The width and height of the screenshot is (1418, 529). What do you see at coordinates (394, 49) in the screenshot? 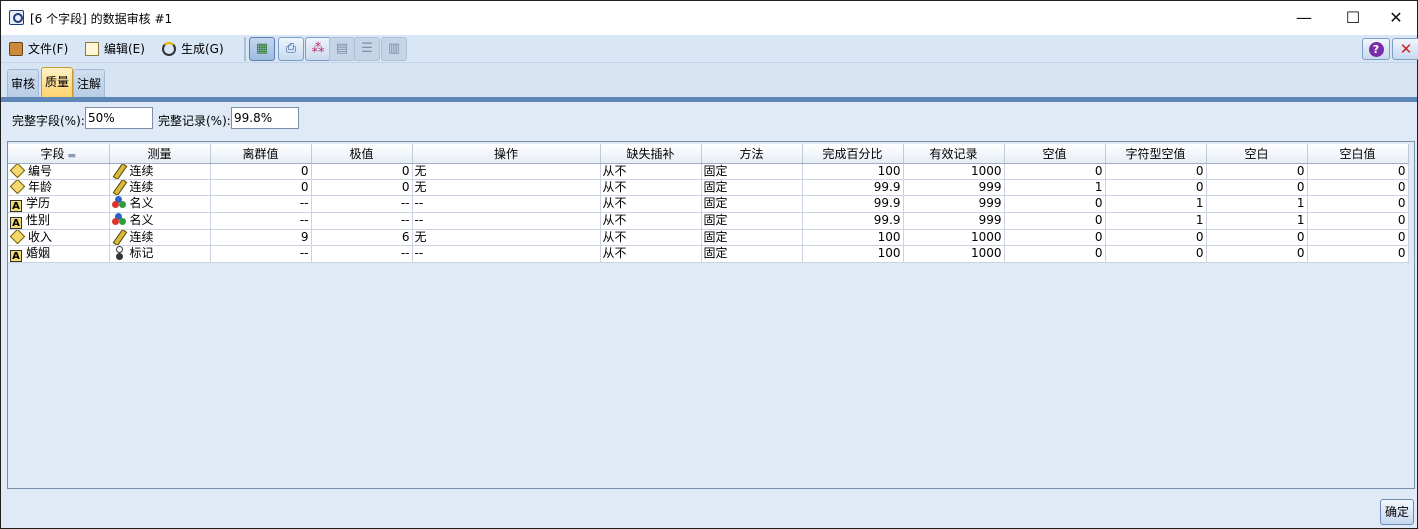
I see `column-view-button: ▥` at bounding box center [394, 49].